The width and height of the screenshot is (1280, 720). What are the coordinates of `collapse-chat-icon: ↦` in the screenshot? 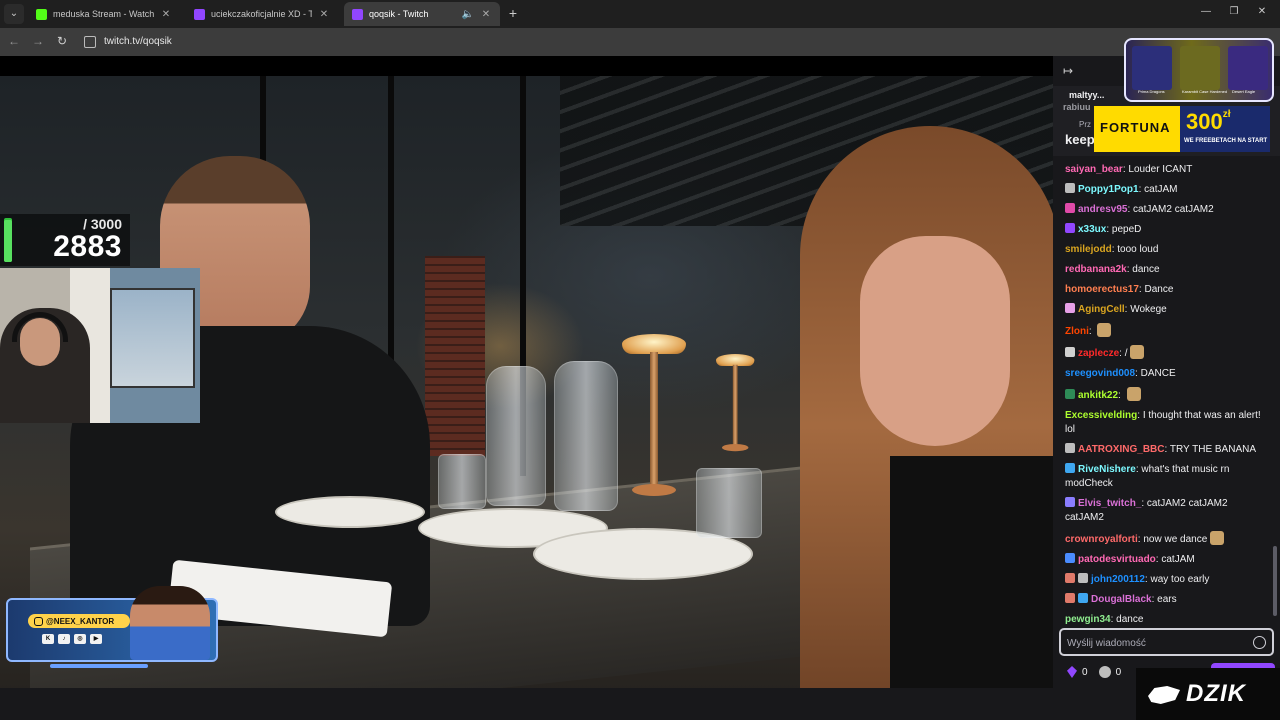 It's located at (1068, 71).